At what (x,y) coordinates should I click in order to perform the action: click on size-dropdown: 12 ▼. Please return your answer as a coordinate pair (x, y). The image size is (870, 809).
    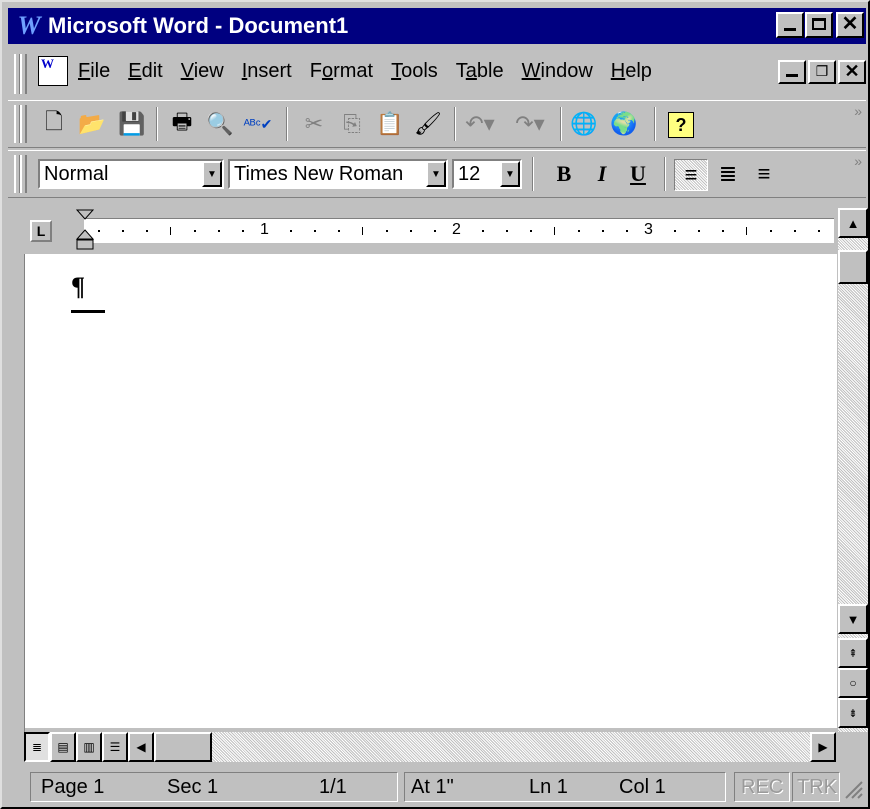
    Looking at the image, I should click on (487, 174).